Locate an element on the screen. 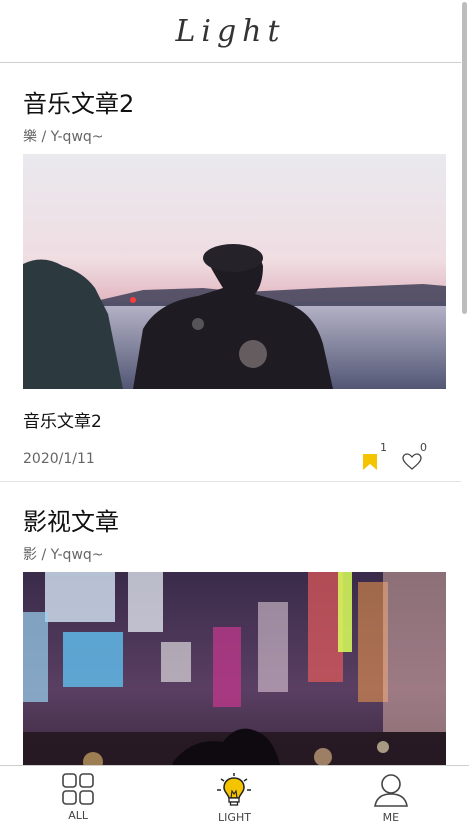 The height and width of the screenshot is (834, 469). tab-me-label: ME is located at coordinates (391, 817).